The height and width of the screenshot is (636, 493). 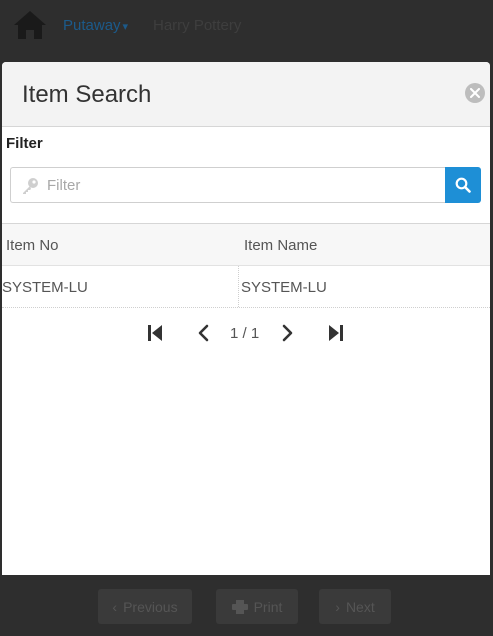 What do you see at coordinates (30, 25) in the screenshot?
I see `home-icon` at bounding box center [30, 25].